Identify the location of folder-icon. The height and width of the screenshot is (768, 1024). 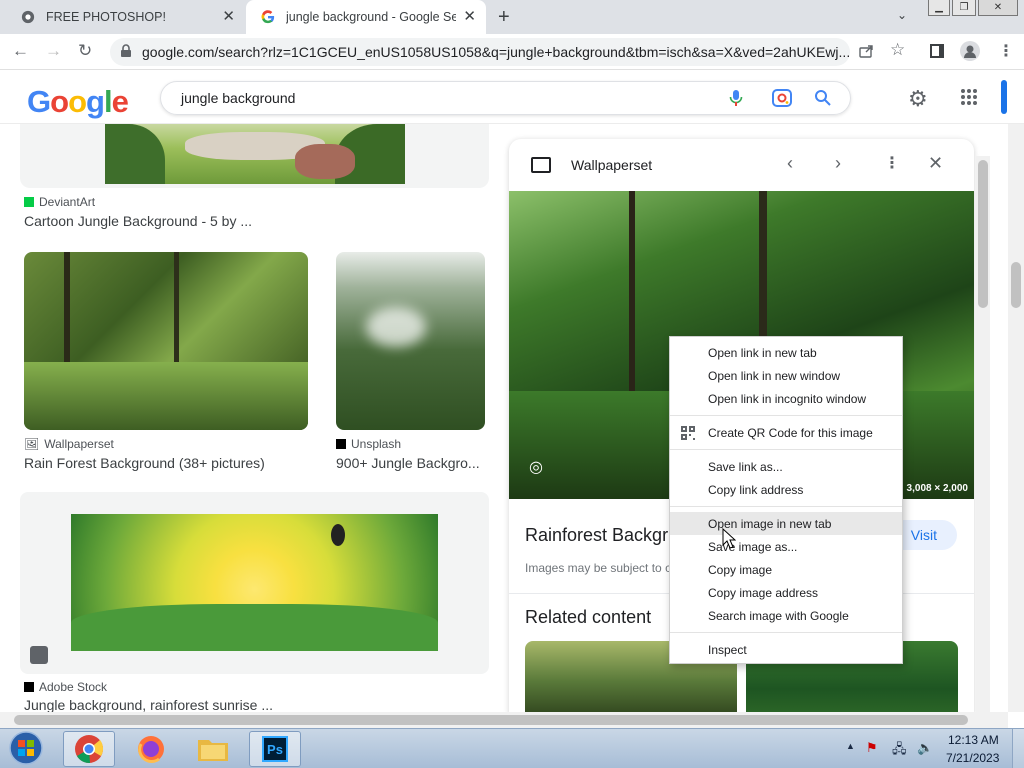
(213, 750).